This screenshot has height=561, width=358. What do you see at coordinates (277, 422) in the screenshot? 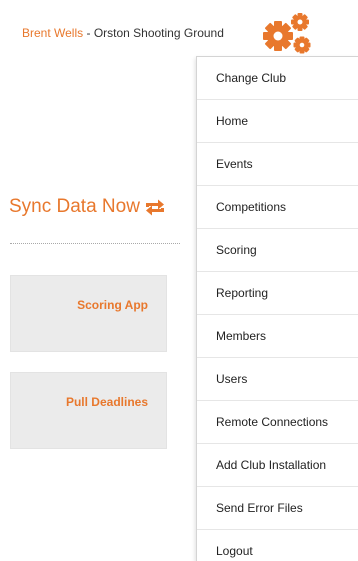
I see `menu-item-remote-connections: Remote Connections` at bounding box center [277, 422].